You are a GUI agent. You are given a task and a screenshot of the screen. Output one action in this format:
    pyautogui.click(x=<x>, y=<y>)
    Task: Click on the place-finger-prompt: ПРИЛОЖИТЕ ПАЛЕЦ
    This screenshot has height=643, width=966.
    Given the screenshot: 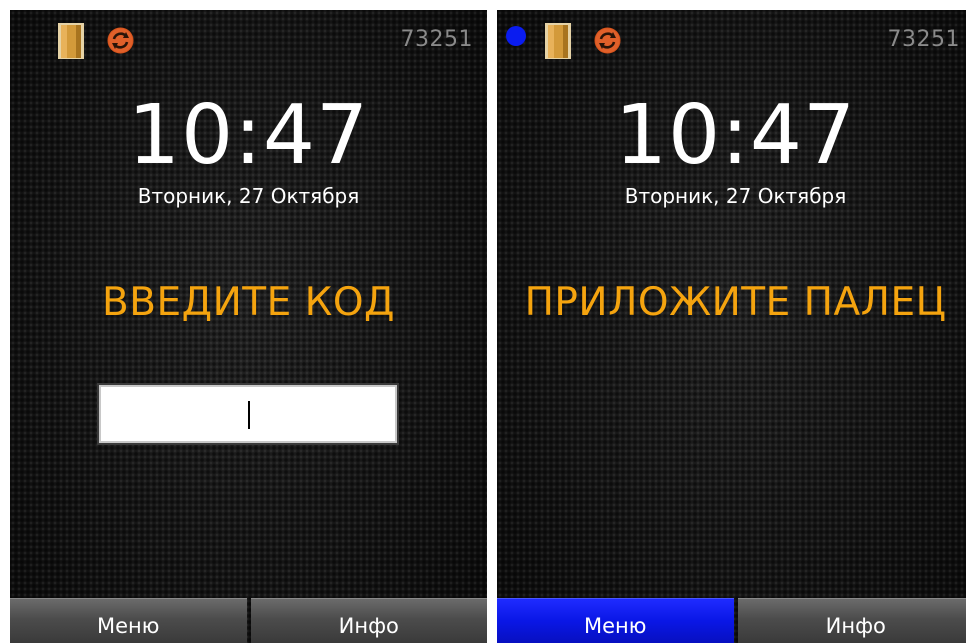 What is the action you would take?
    pyautogui.click(x=735, y=302)
    